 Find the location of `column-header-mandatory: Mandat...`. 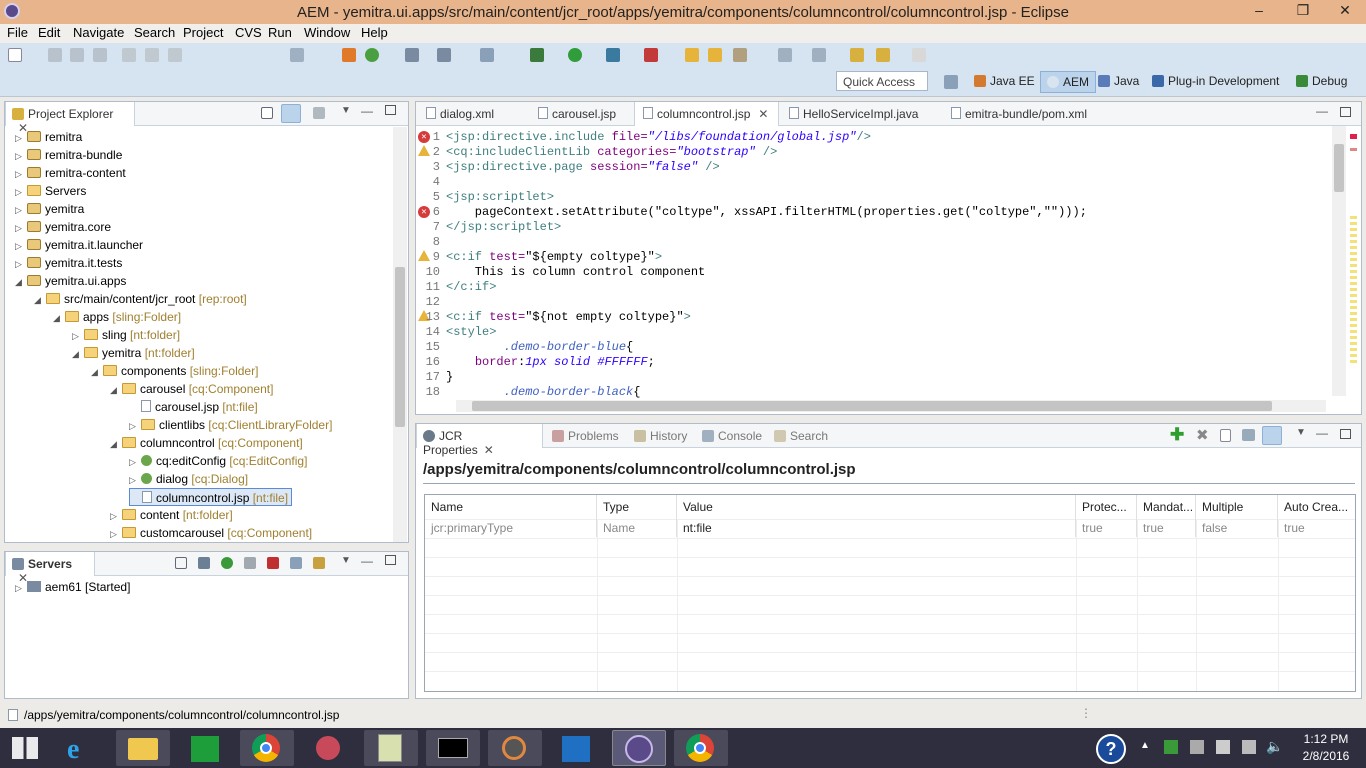

column-header-mandatory: Mandat... is located at coordinates (1166, 507).